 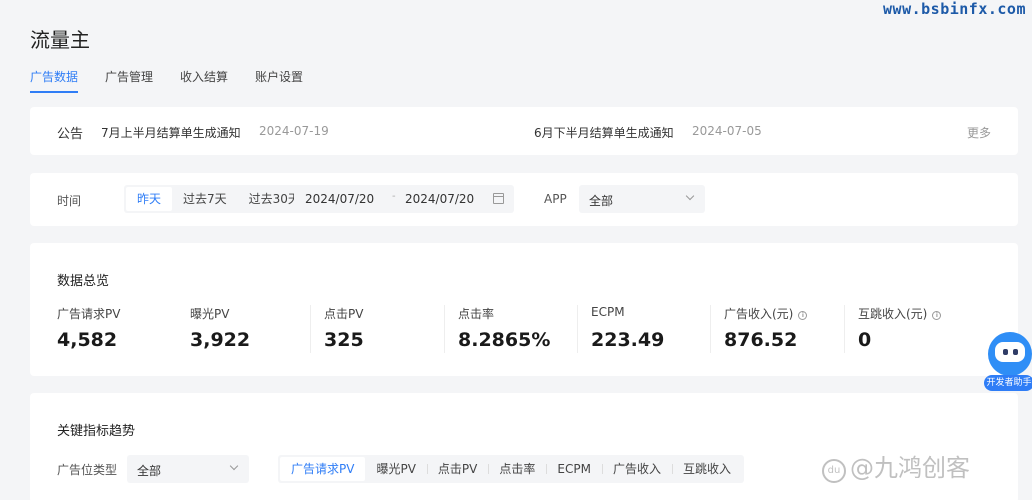 I want to click on watermark: du @九鸿创客, so click(x=896, y=465).